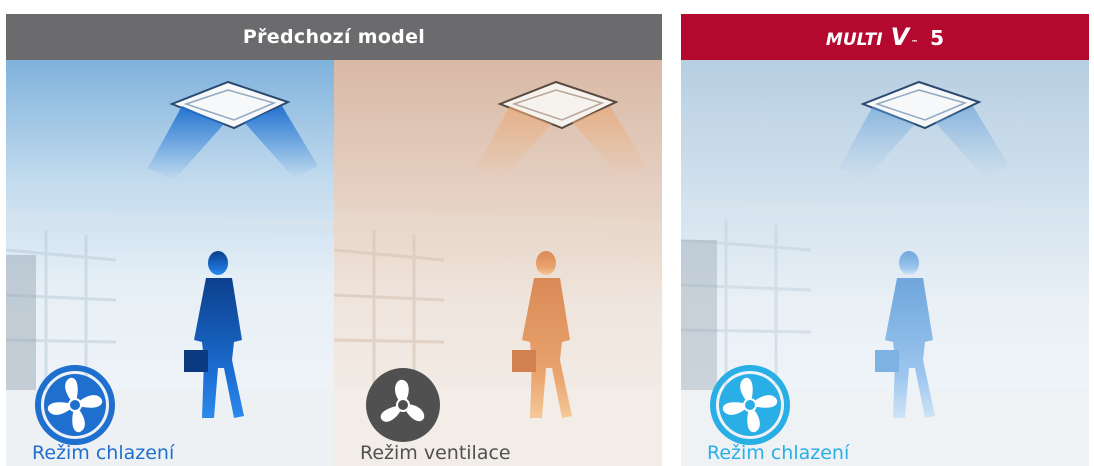  Describe the element at coordinates (937, 38) in the screenshot. I see `brand-number: 5` at that location.